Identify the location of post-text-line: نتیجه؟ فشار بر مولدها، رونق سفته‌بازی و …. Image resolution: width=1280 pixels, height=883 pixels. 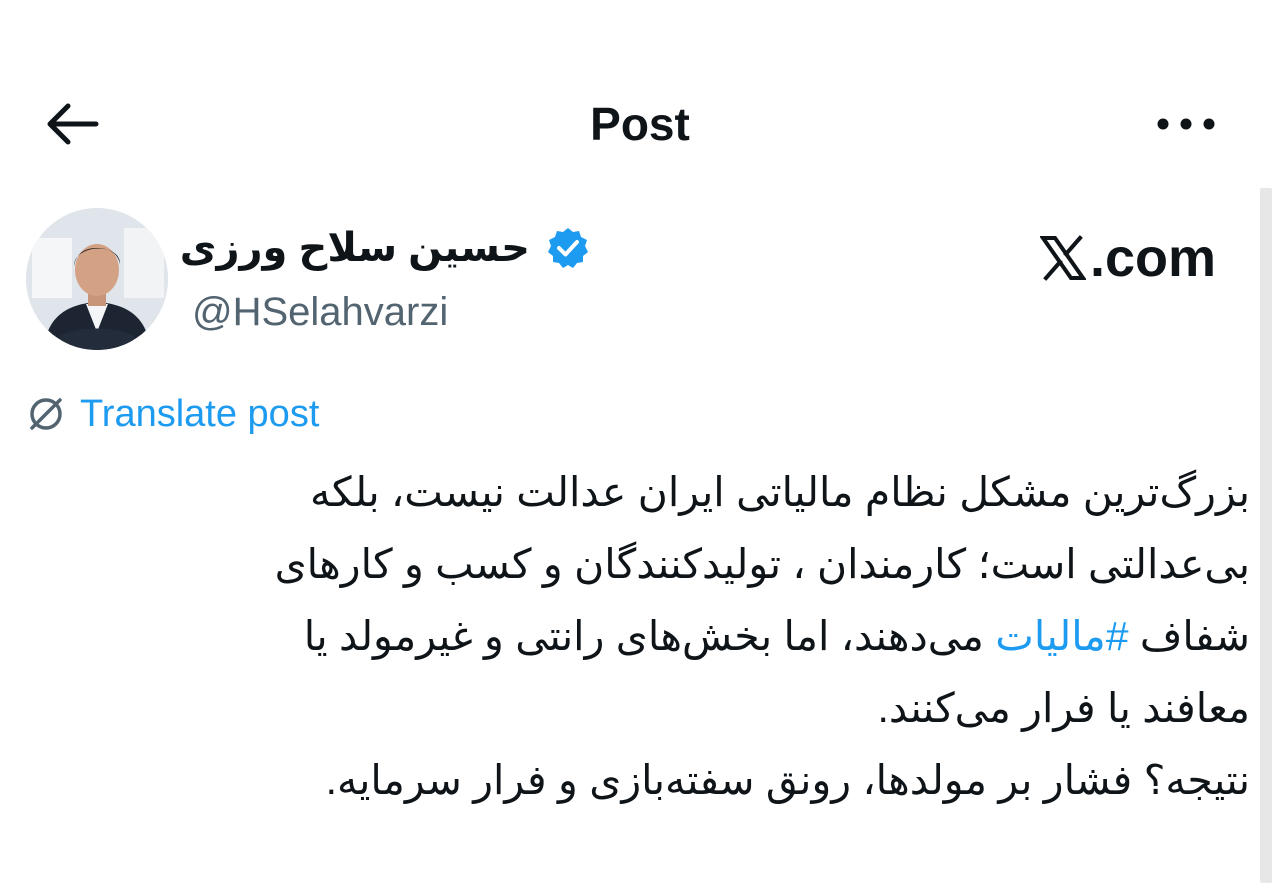
(787, 780).